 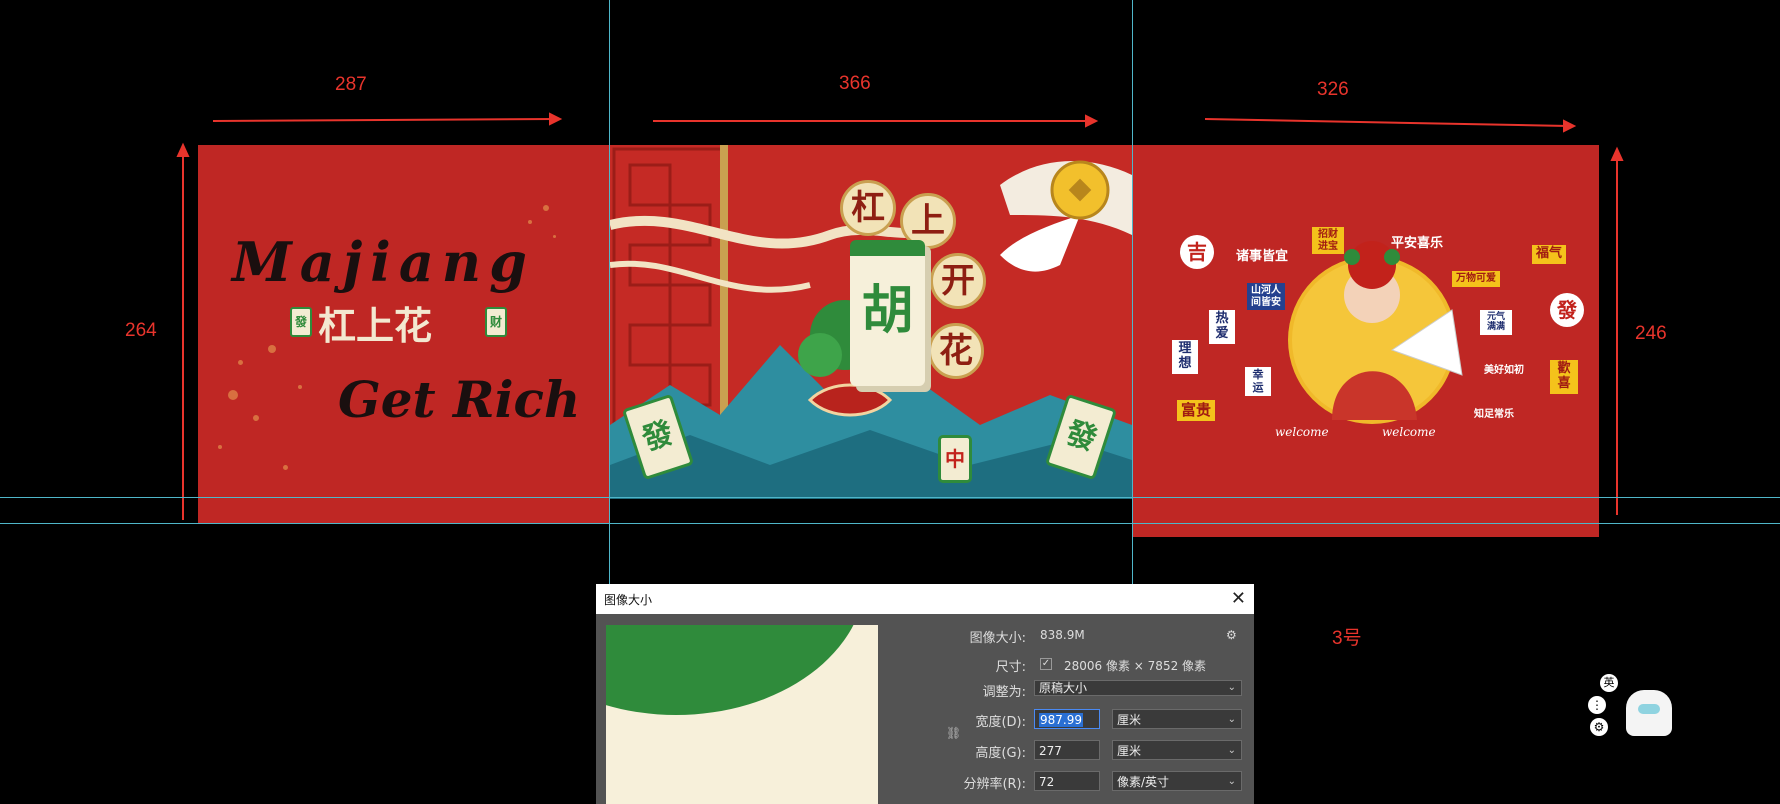 I want to click on fit-to-select: 原稿大小 ⌄, so click(x=1138, y=688).